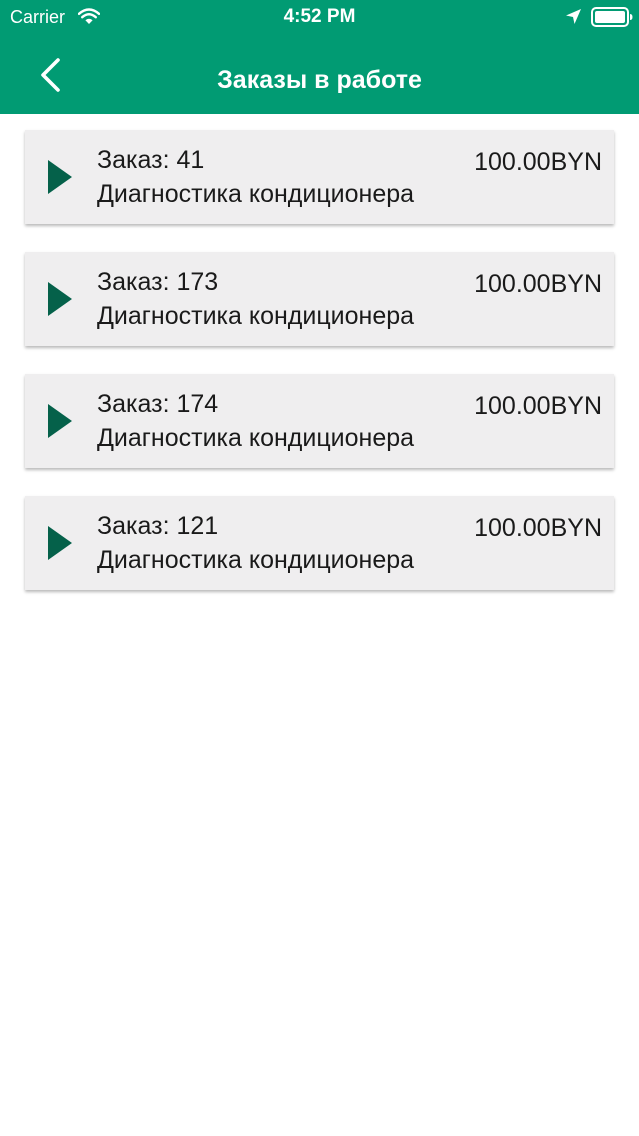 The width and height of the screenshot is (639, 1136). Describe the element at coordinates (573, 16) in the screenshot. I see `location-arrow-icon` at that location.